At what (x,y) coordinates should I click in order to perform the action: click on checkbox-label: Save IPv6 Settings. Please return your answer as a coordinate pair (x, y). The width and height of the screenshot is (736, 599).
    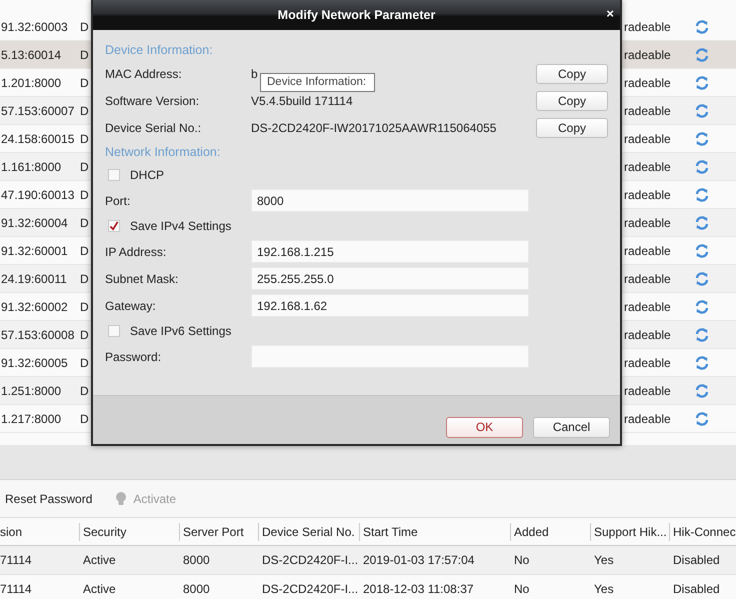
    Looking at the image, I should click on (181, 331).